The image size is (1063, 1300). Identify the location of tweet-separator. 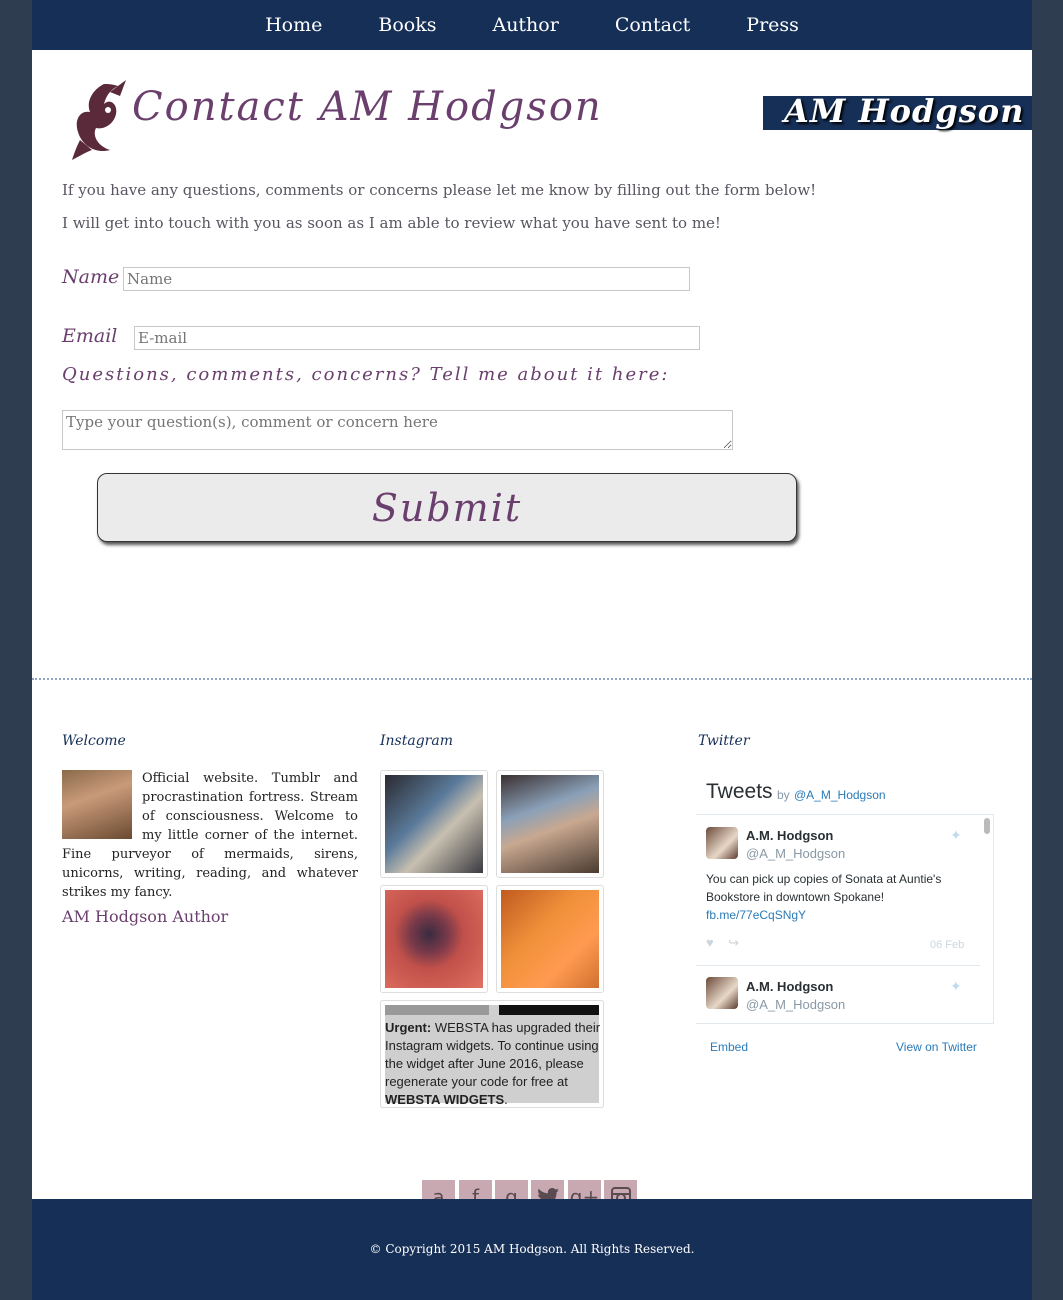
(838, 965).